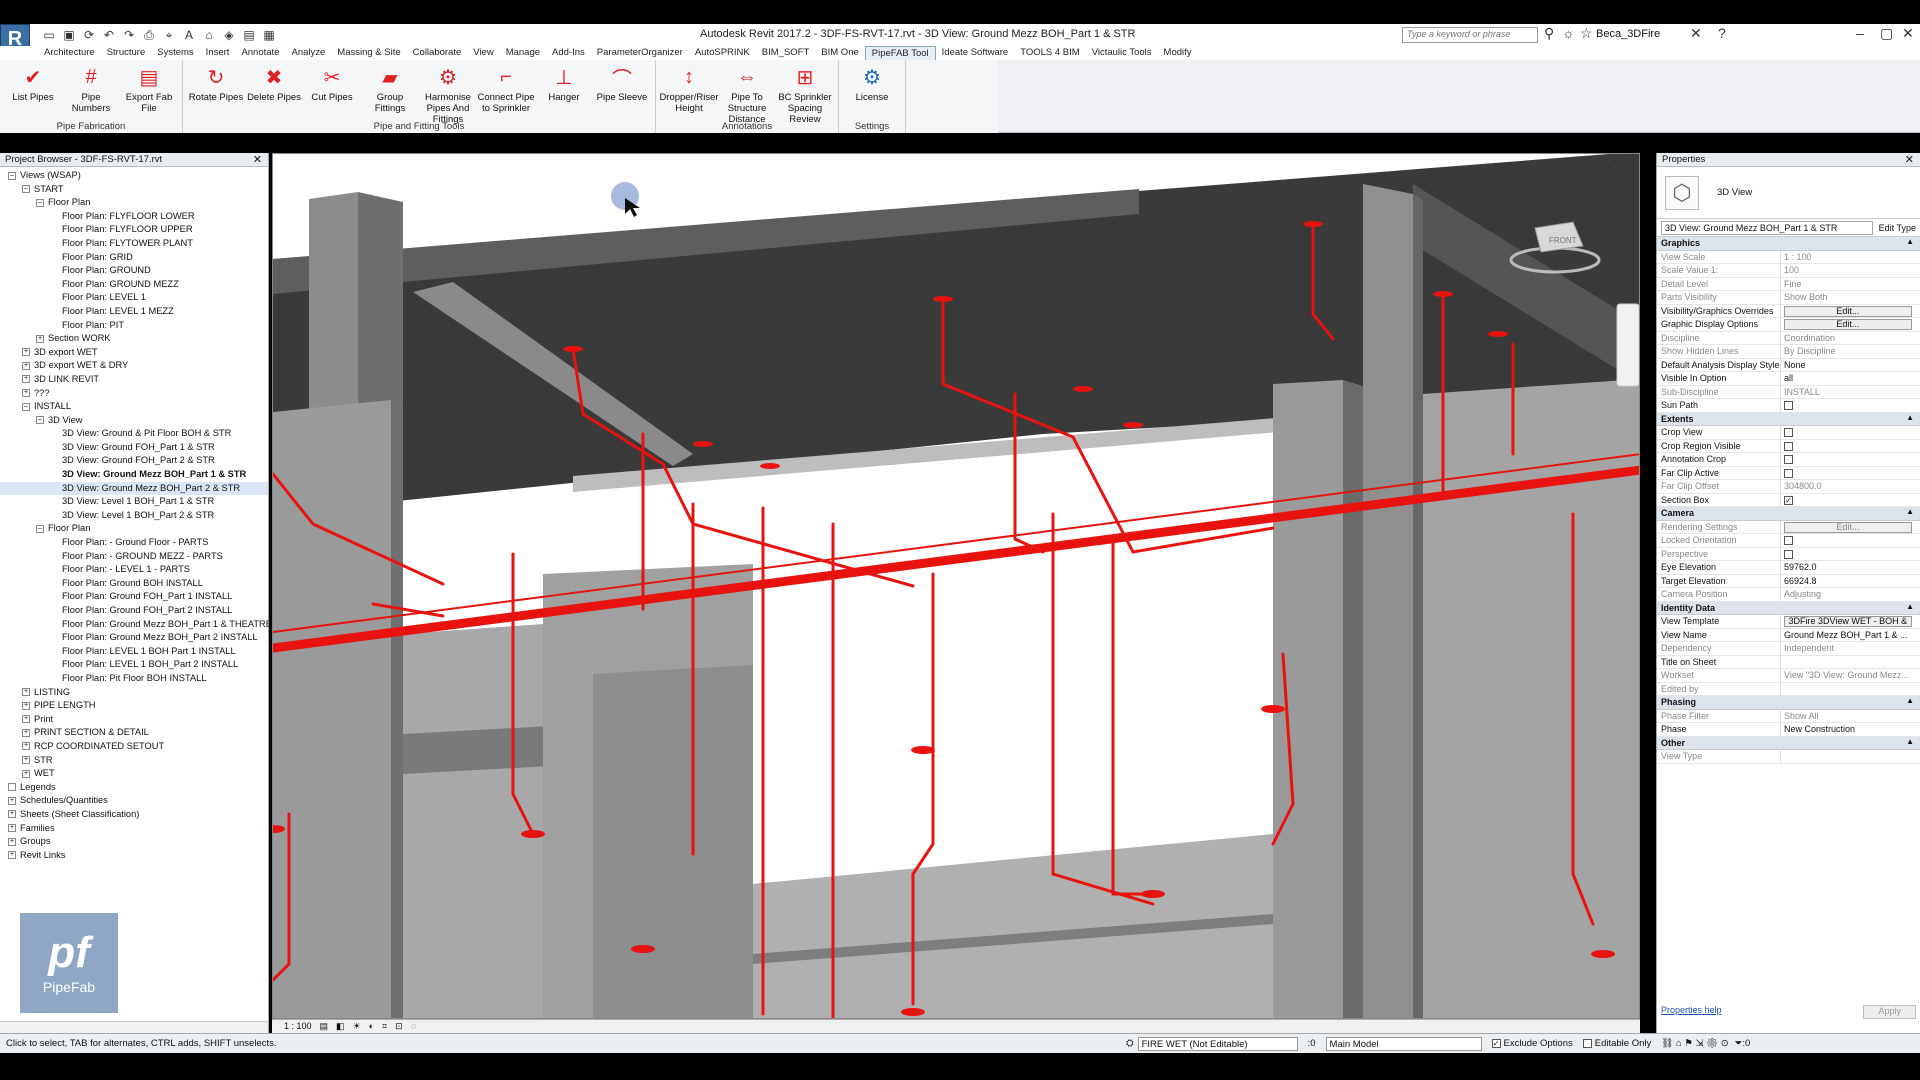 The image size is (1920, 1080). I want to click on switch-windows-icon: ▦, so click(269, 35).